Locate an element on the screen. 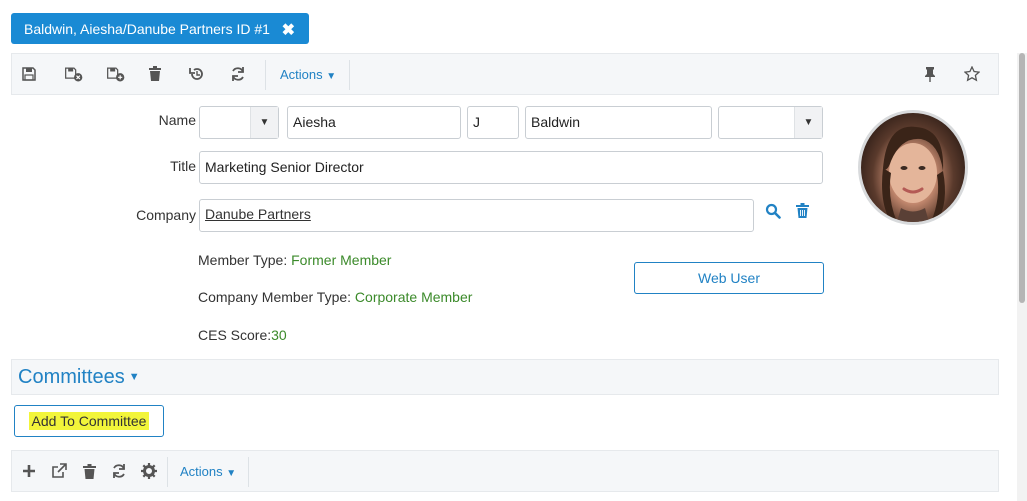  save-close-icon is located at coordinates (74, 74).